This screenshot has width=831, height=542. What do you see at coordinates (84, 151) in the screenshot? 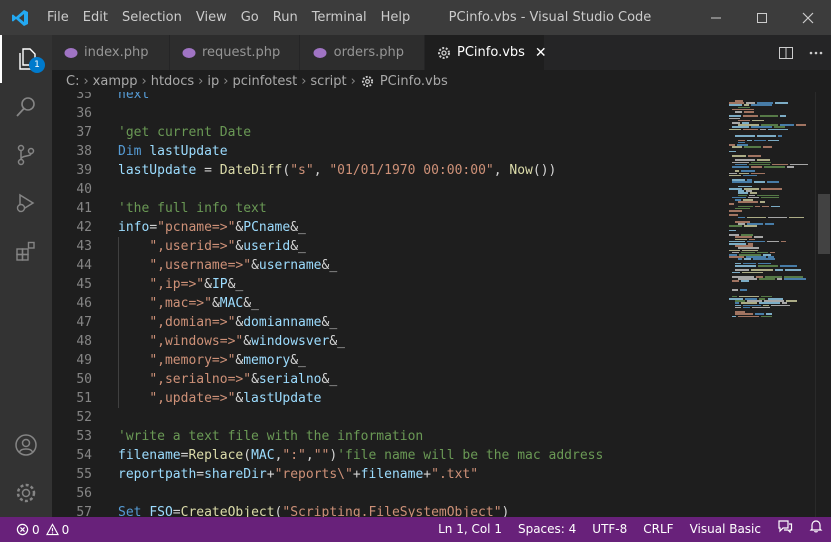
I see `line-number: 38` at bounding box center [84, 151].